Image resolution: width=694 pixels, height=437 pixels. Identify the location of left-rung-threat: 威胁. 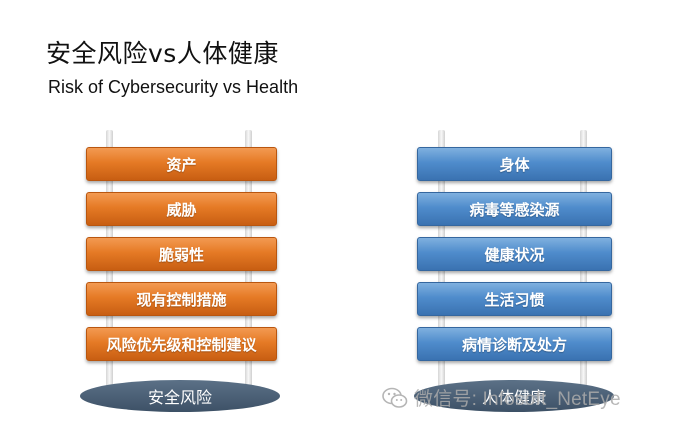
(181, 209).